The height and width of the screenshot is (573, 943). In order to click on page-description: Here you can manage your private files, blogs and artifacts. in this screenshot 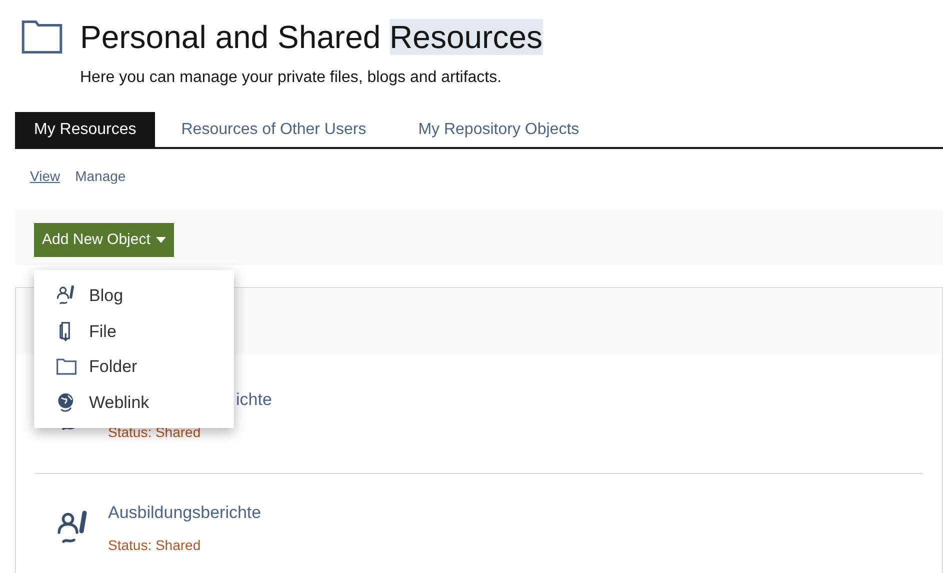, I will do `click(291, 78)`.